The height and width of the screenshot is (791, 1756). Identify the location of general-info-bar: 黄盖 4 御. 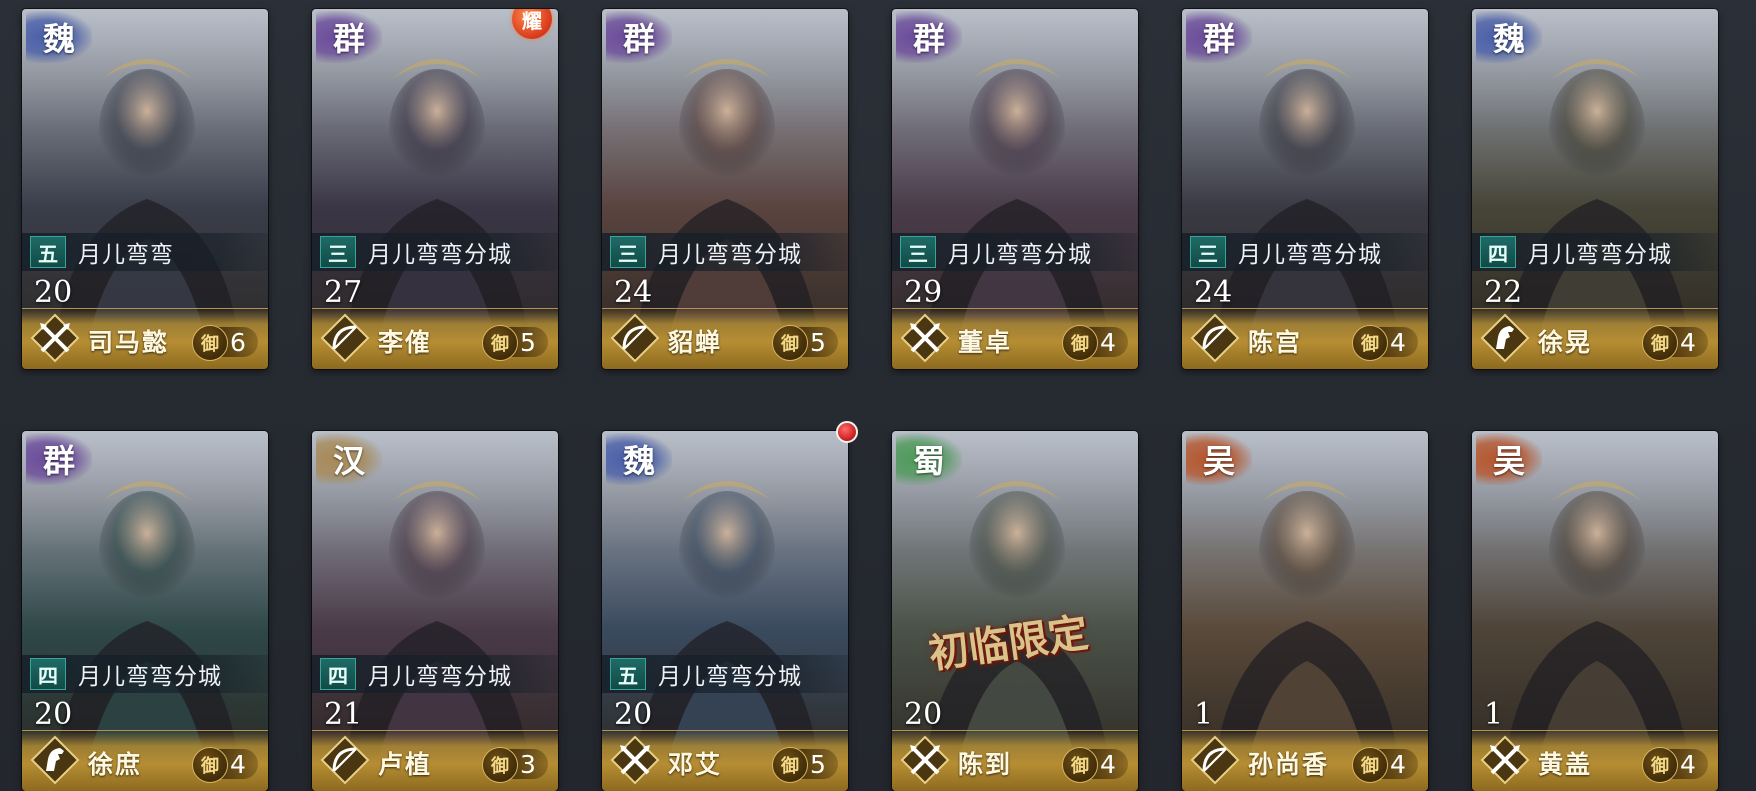
(1595, 760).